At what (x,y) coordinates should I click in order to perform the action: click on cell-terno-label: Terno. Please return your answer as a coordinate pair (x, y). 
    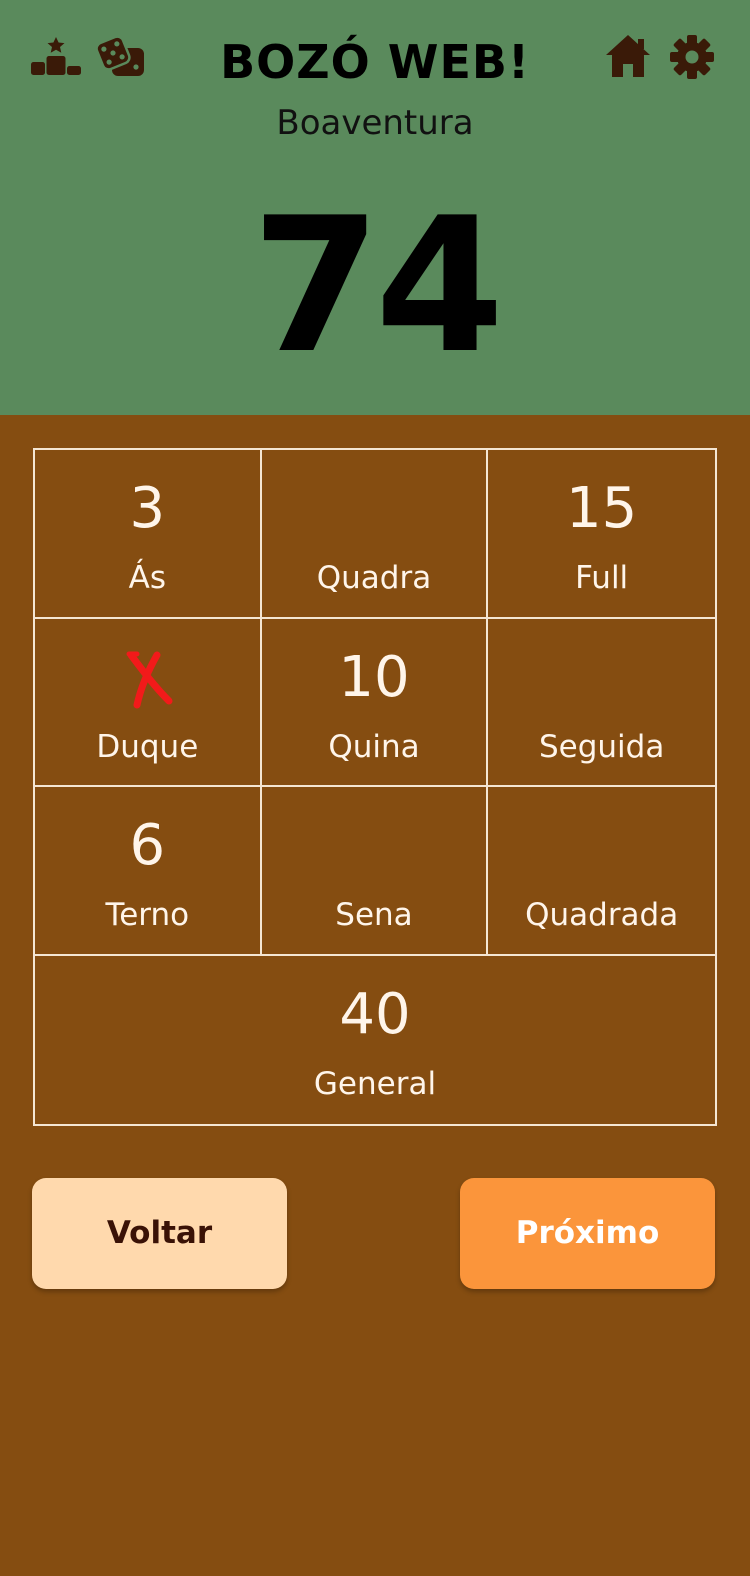
    Looking at the image, I should click on (147, 915).